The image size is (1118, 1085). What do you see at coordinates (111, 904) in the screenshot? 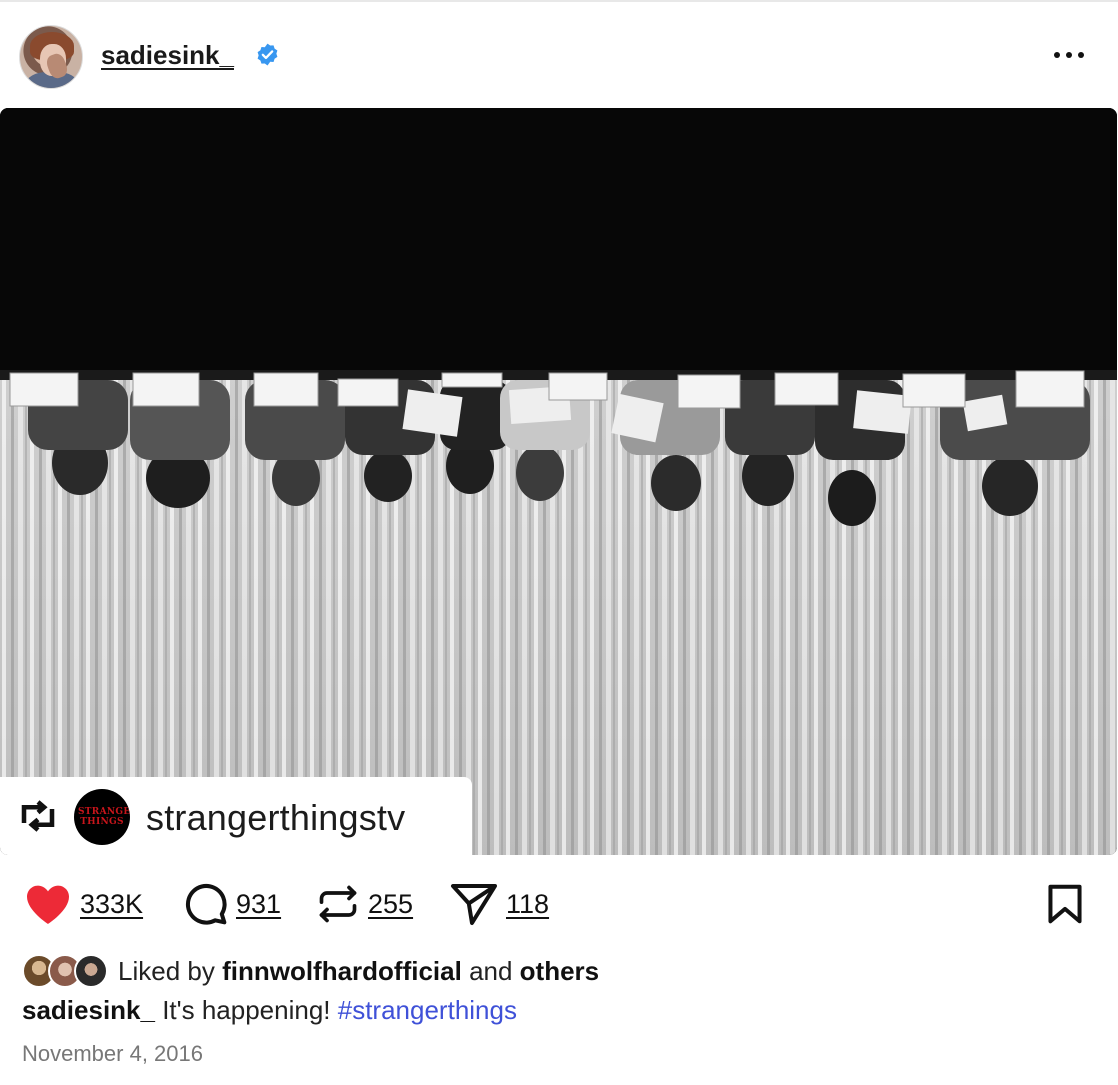
I see `like-count: 333K` at bounding box center [111, 904].